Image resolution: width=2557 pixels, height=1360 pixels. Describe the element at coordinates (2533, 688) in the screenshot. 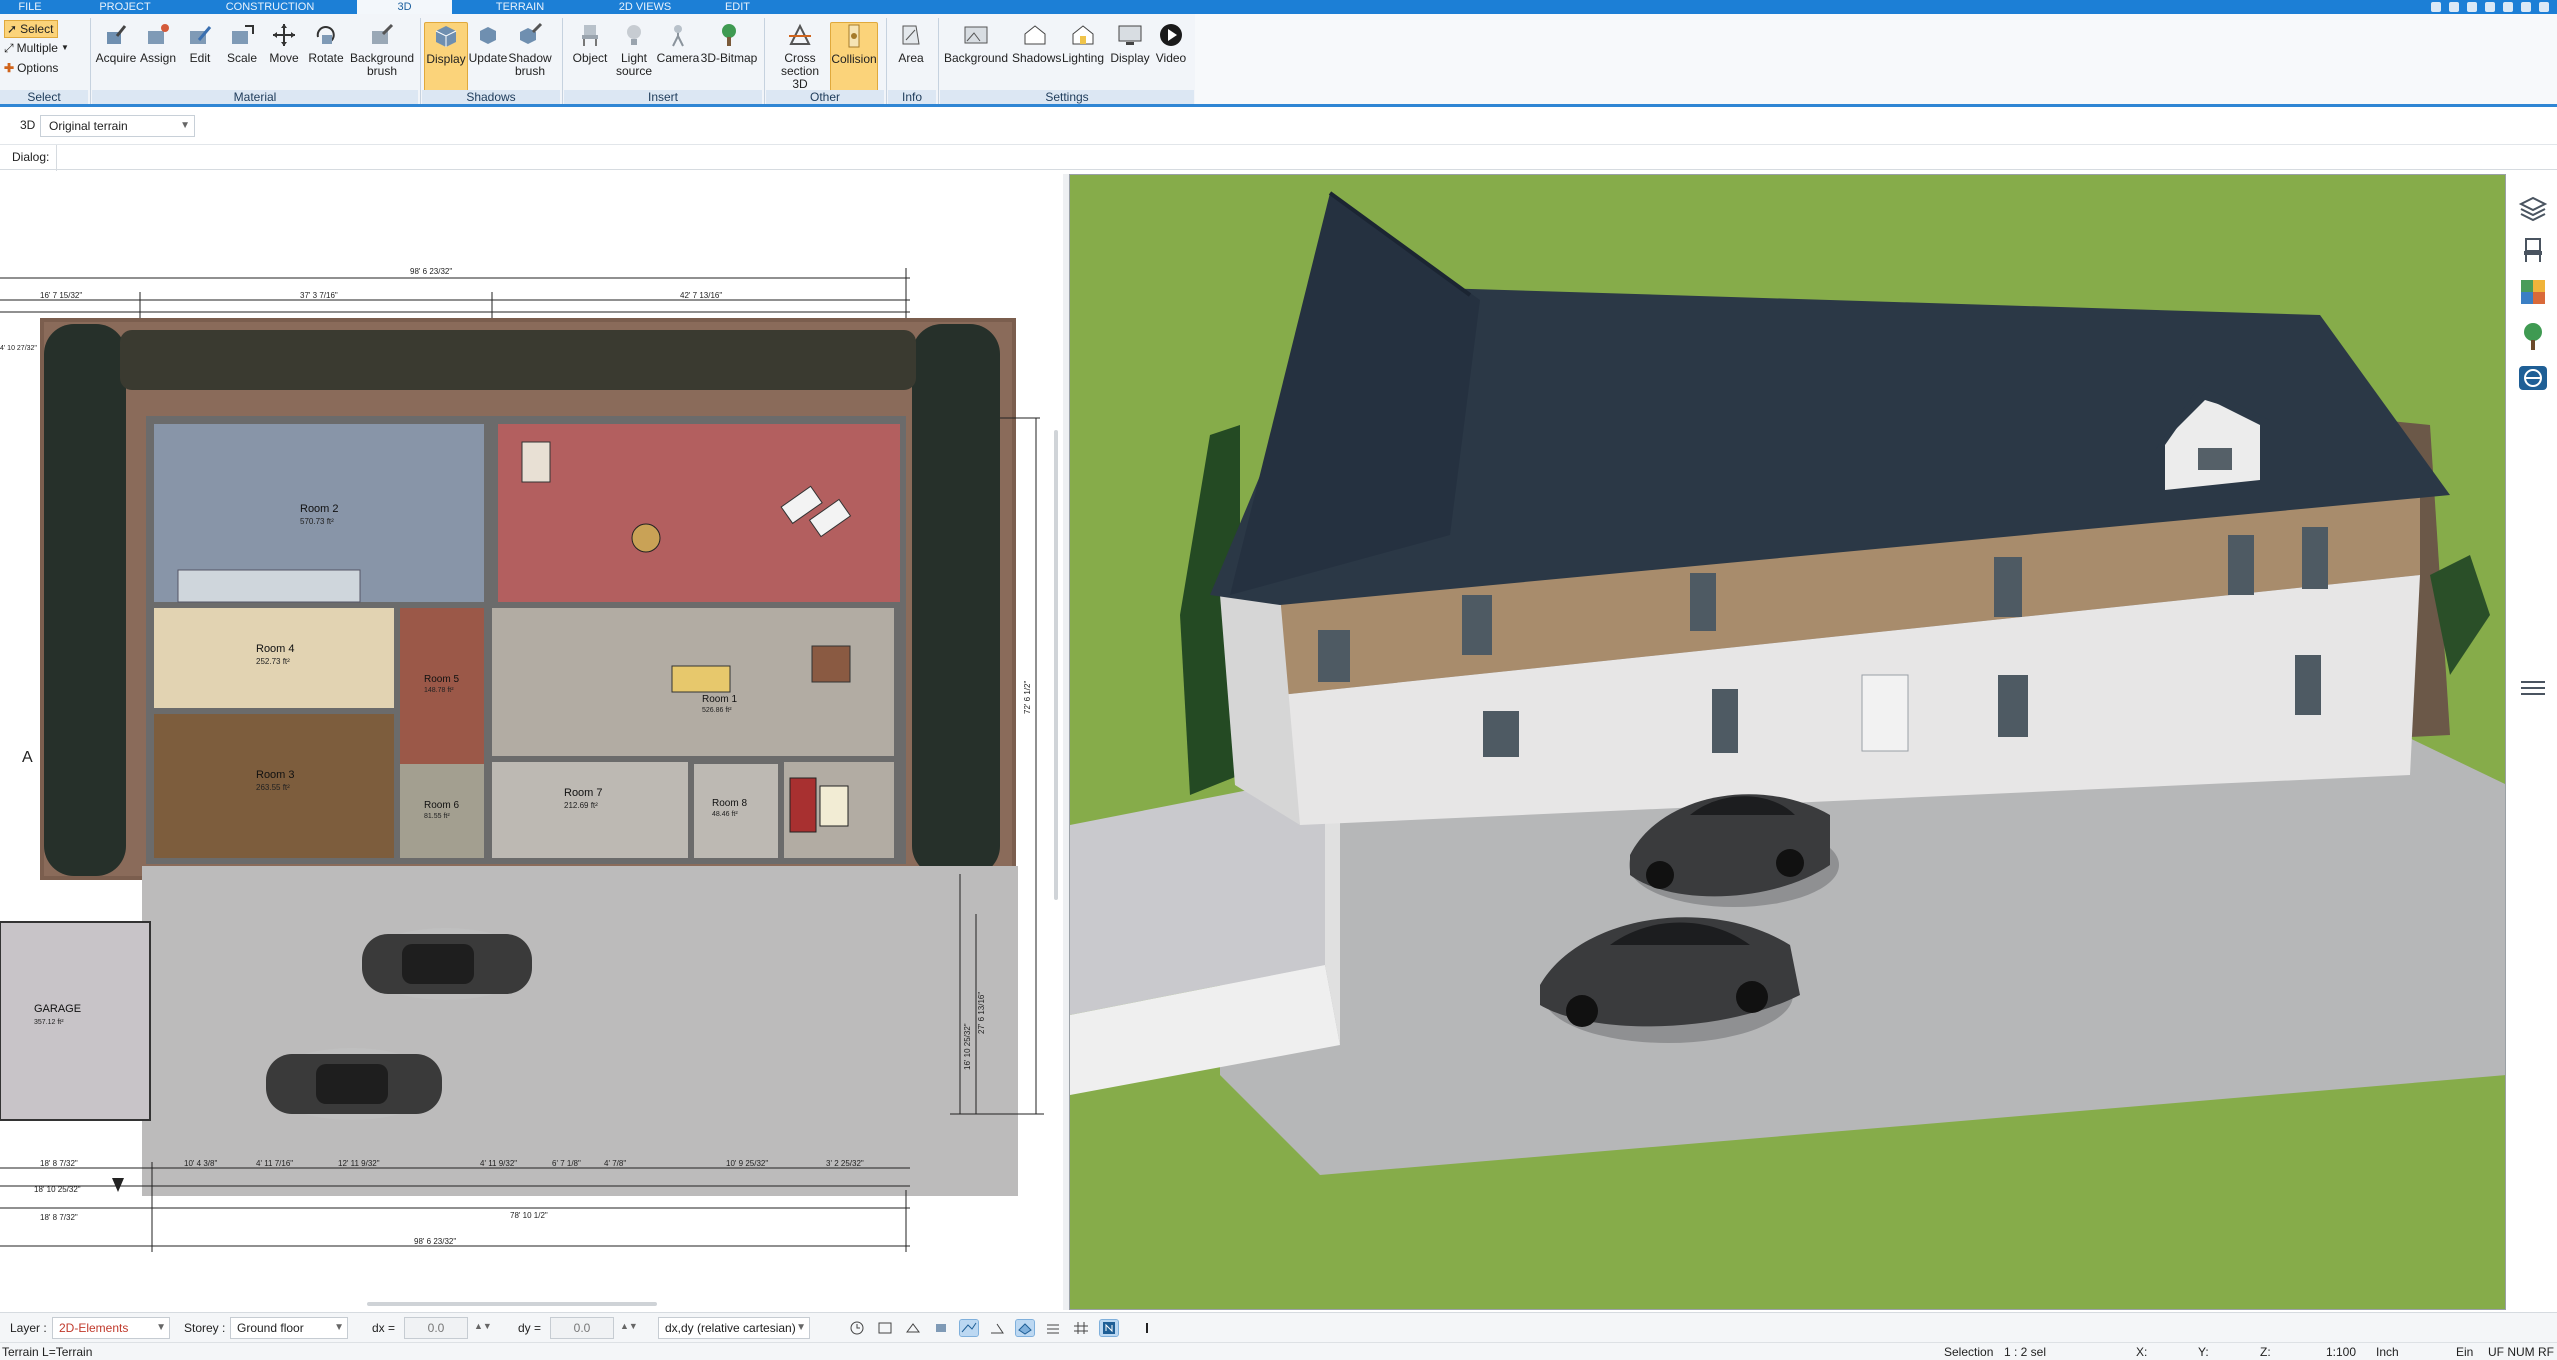

I see `panel-handle-icon` at that location.